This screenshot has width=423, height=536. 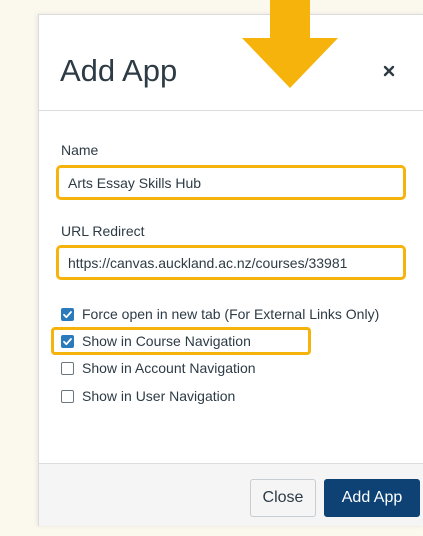 I want to click on course-navigation-checkbox, so click(x=67, y=341).